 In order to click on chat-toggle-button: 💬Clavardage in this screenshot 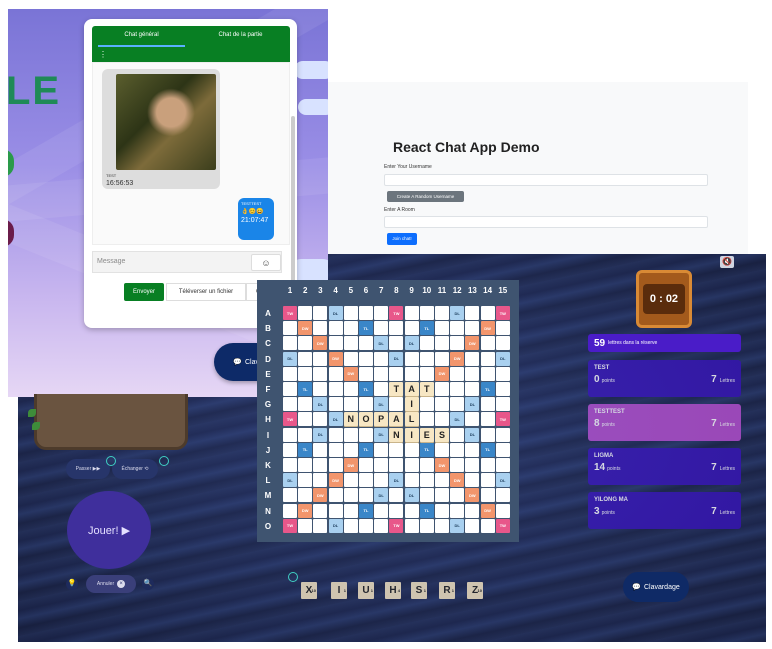, I will do `click(656, 587)`.